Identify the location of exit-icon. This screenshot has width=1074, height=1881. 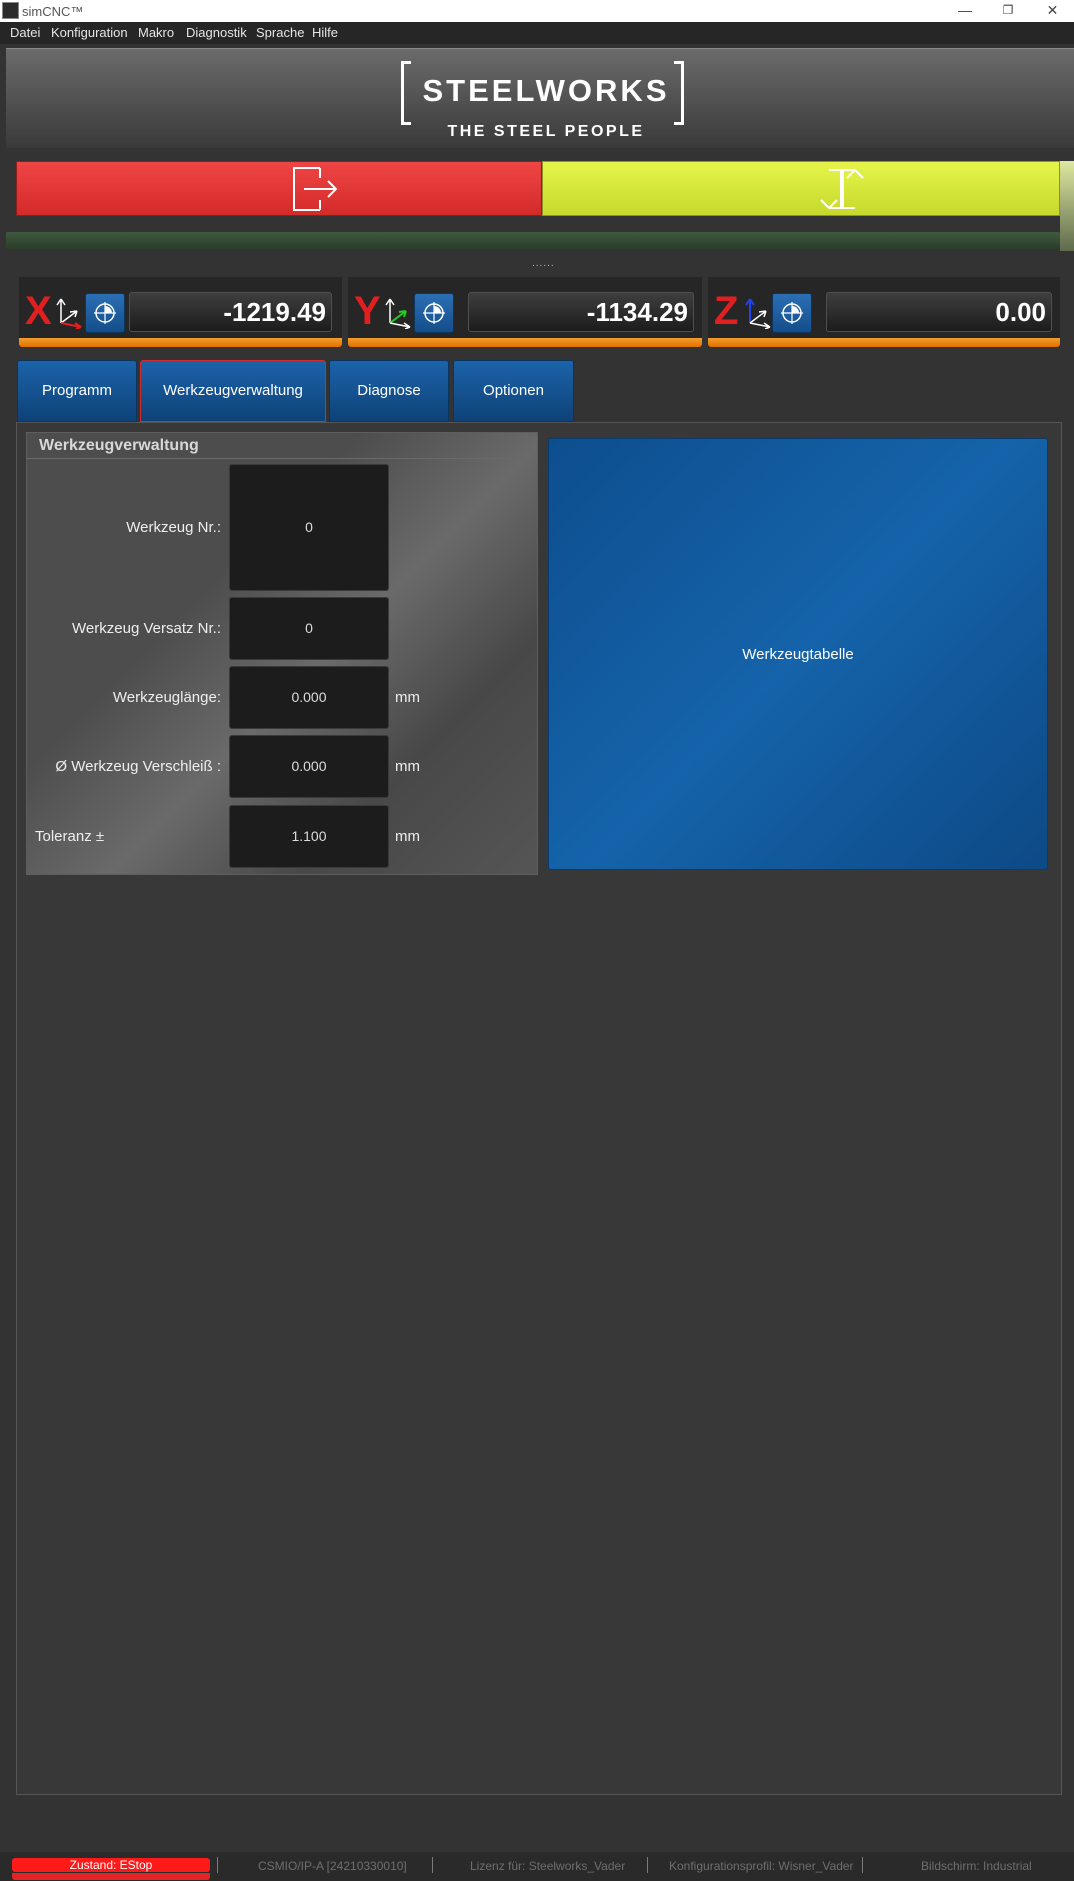
(315, 189).